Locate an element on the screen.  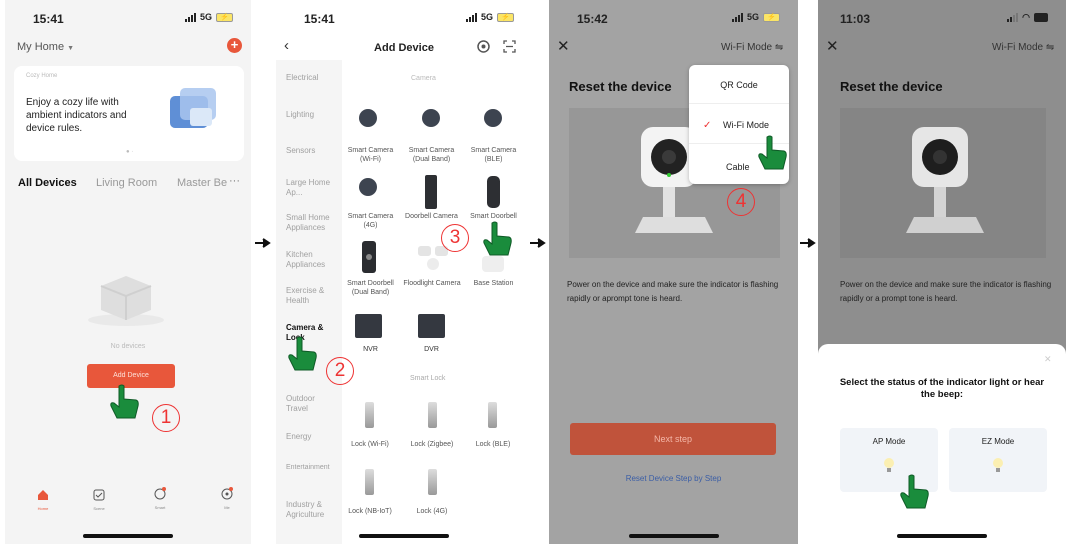
nav-smart: Smart is located at coordinates (160, 498).